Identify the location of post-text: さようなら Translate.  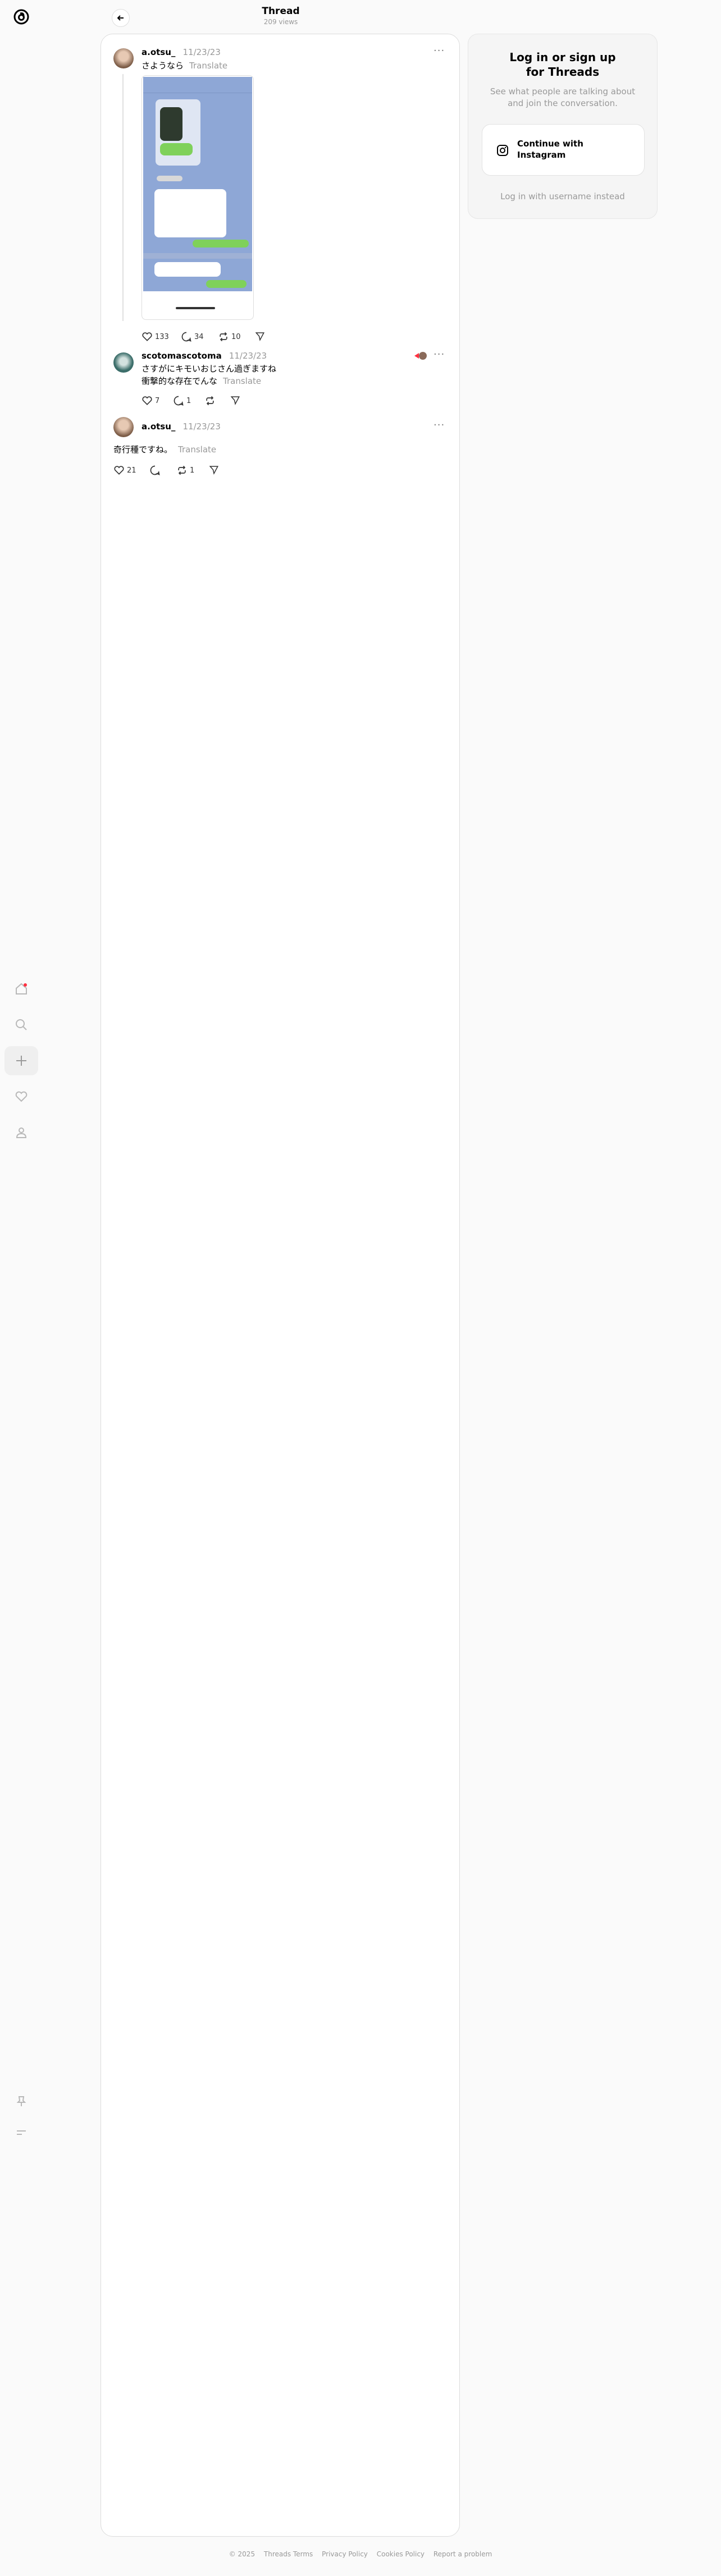
(184, 65).